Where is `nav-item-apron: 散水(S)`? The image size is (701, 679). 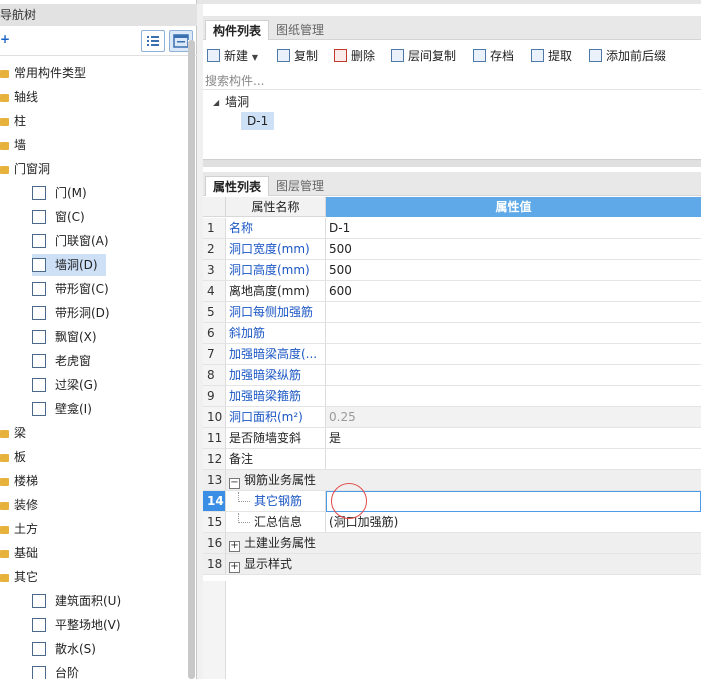
nav-item-apron: 散水(S) is located at coordinates (64, 649).